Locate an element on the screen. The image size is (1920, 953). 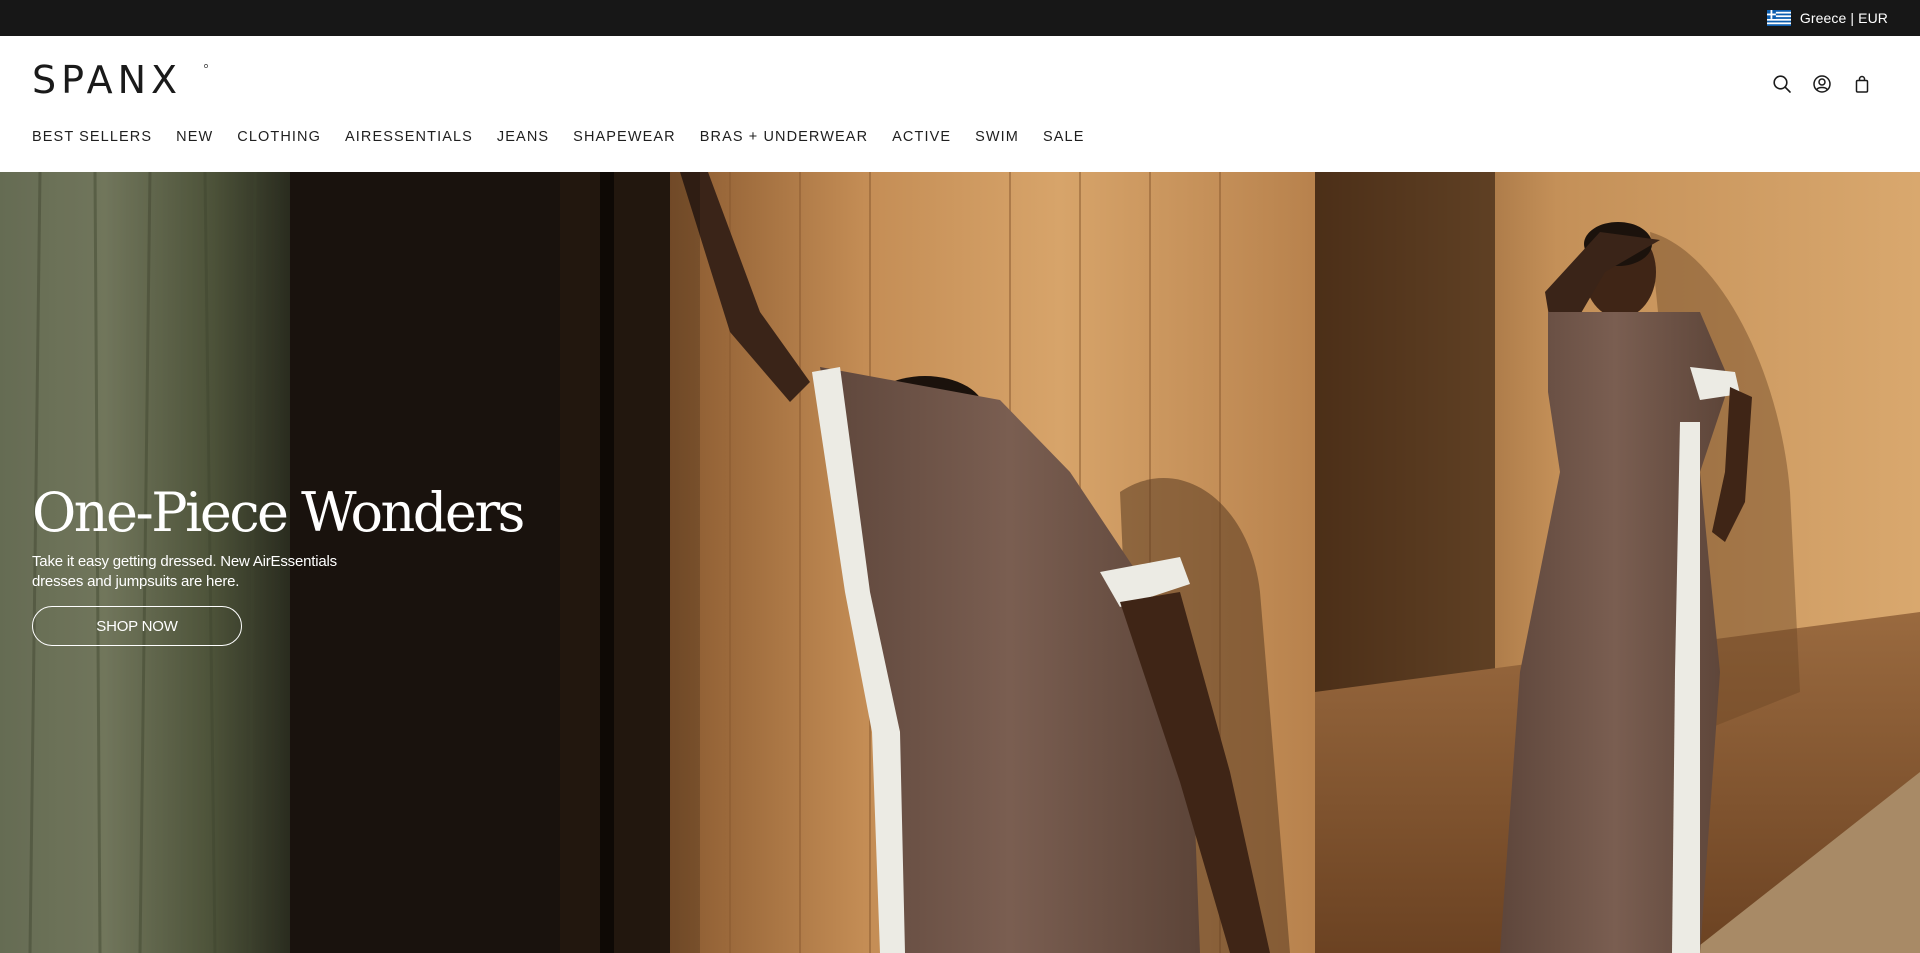
nav-item-new: NEW is located at coordinates (194, 137).